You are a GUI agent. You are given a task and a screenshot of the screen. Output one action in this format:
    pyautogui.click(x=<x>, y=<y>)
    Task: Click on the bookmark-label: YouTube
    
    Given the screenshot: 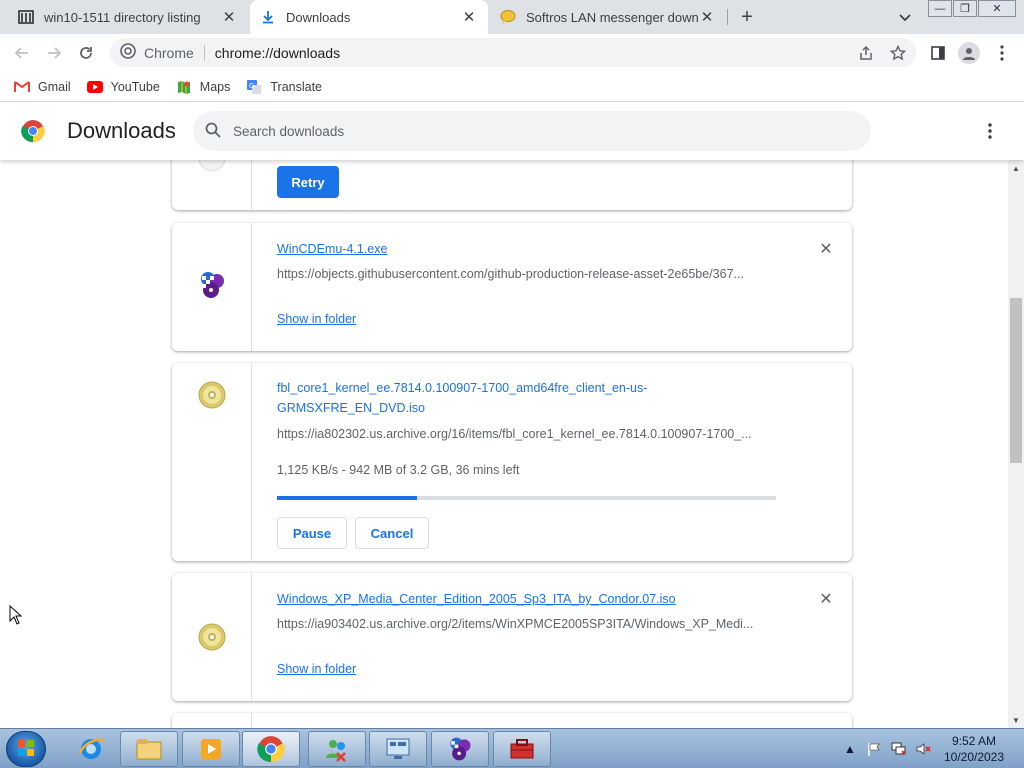 What is the action you would take?
    pyautogui.click(x=135, y=86)
    